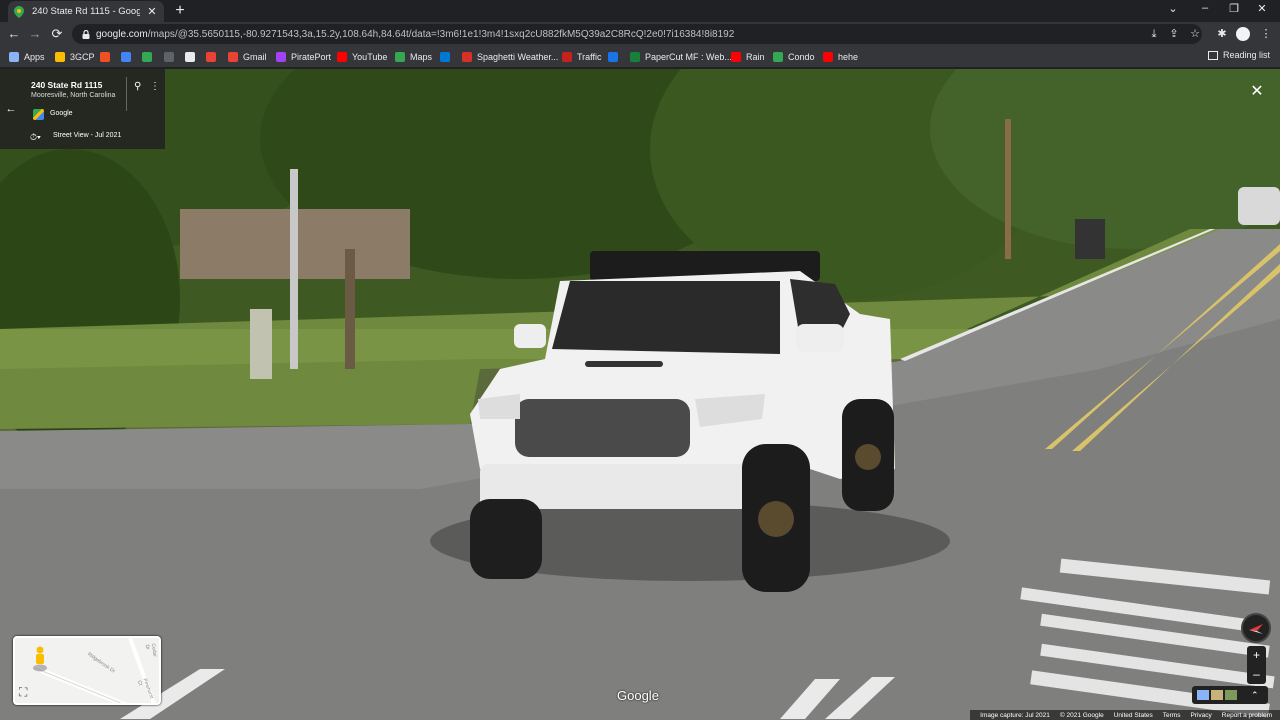  I want to click on folder-icon, so click(60, 57).